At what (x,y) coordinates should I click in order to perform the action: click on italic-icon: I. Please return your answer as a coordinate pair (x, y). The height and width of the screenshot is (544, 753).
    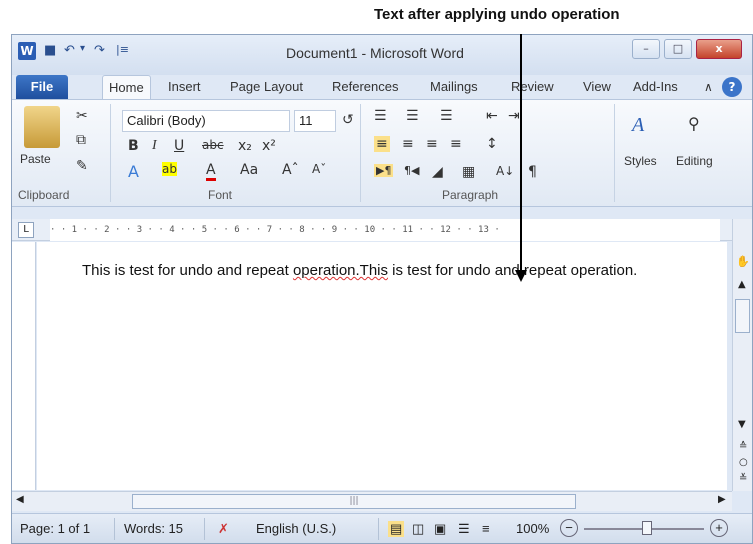
    Looking at the image, I should click on (154, 146).